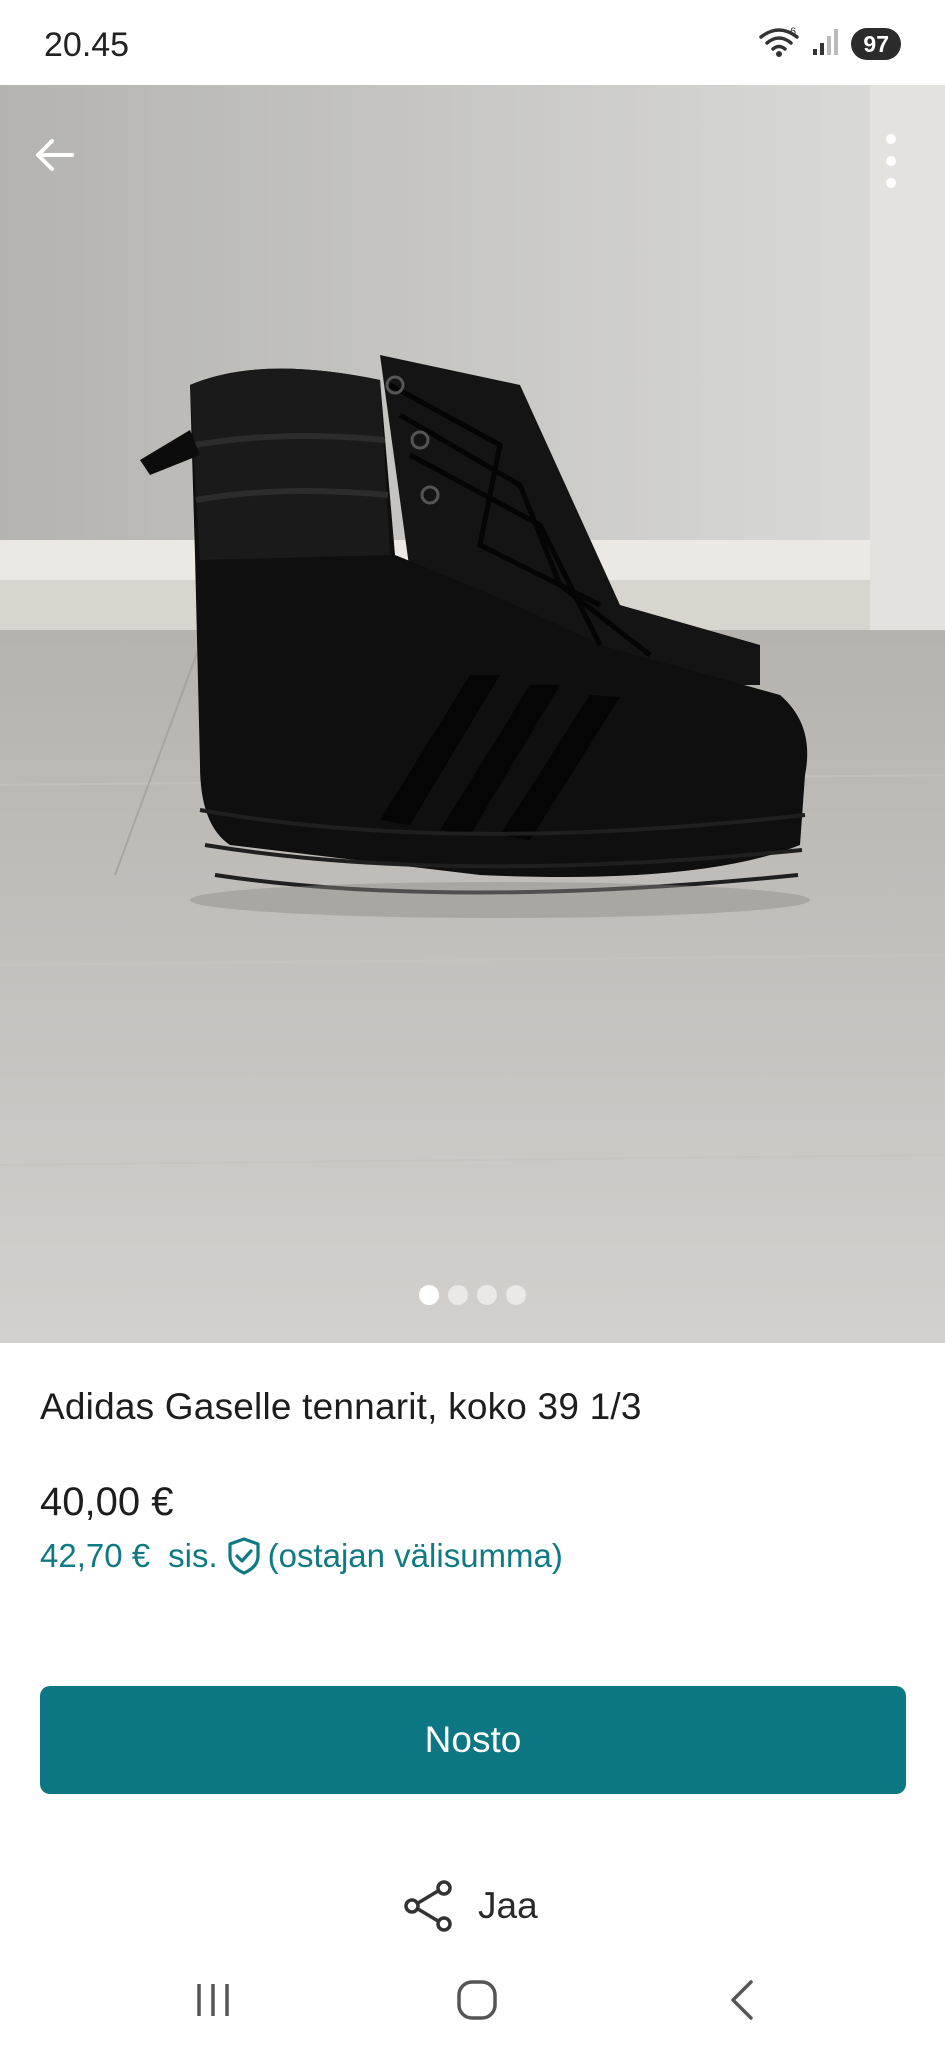 This screenshot has width=945, height=2048. I want to click on battery-badge: 97, so click(876, 44).